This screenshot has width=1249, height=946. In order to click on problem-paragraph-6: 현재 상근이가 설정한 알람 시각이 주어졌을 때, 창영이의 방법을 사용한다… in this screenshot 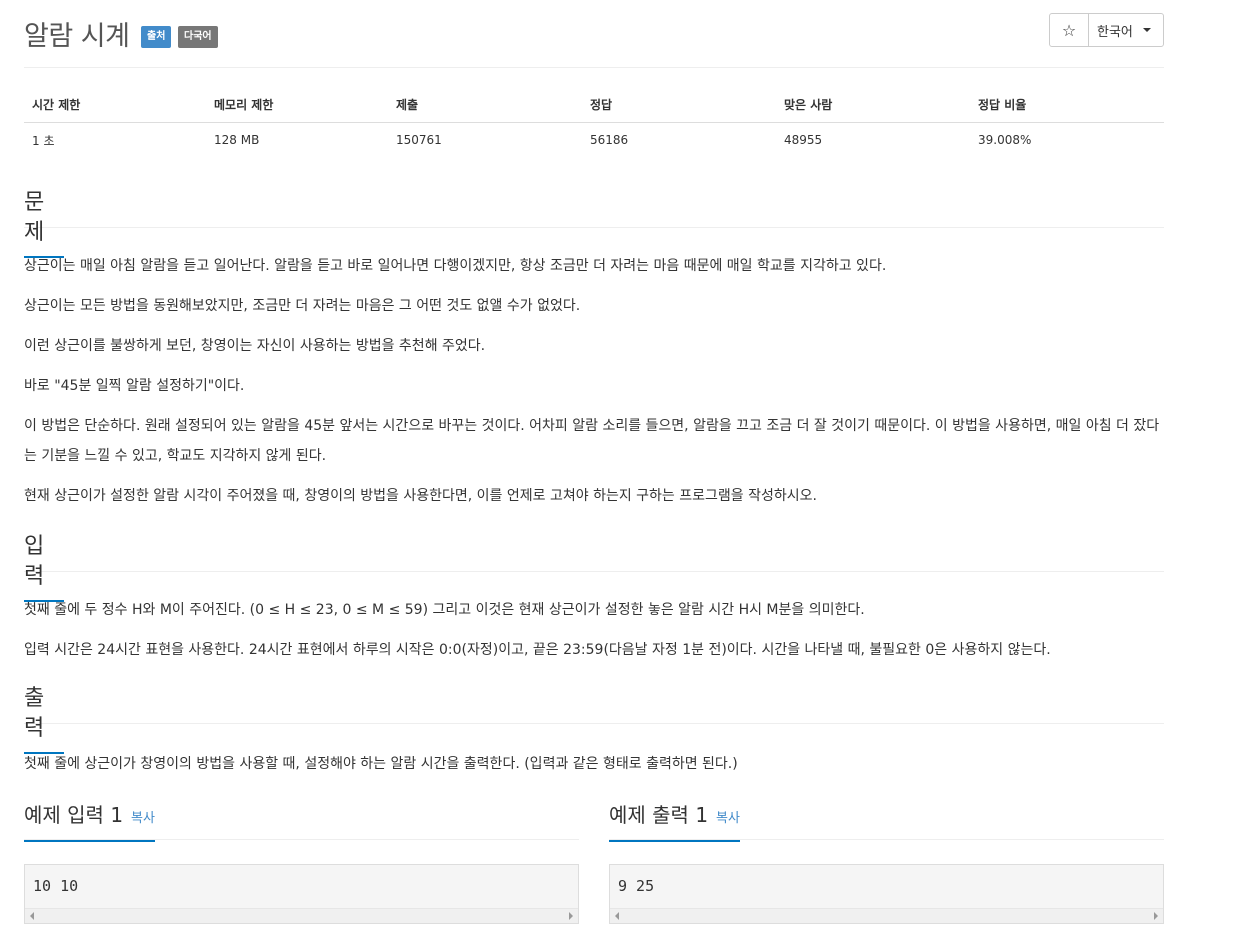, I will do `click(420, 496)`.